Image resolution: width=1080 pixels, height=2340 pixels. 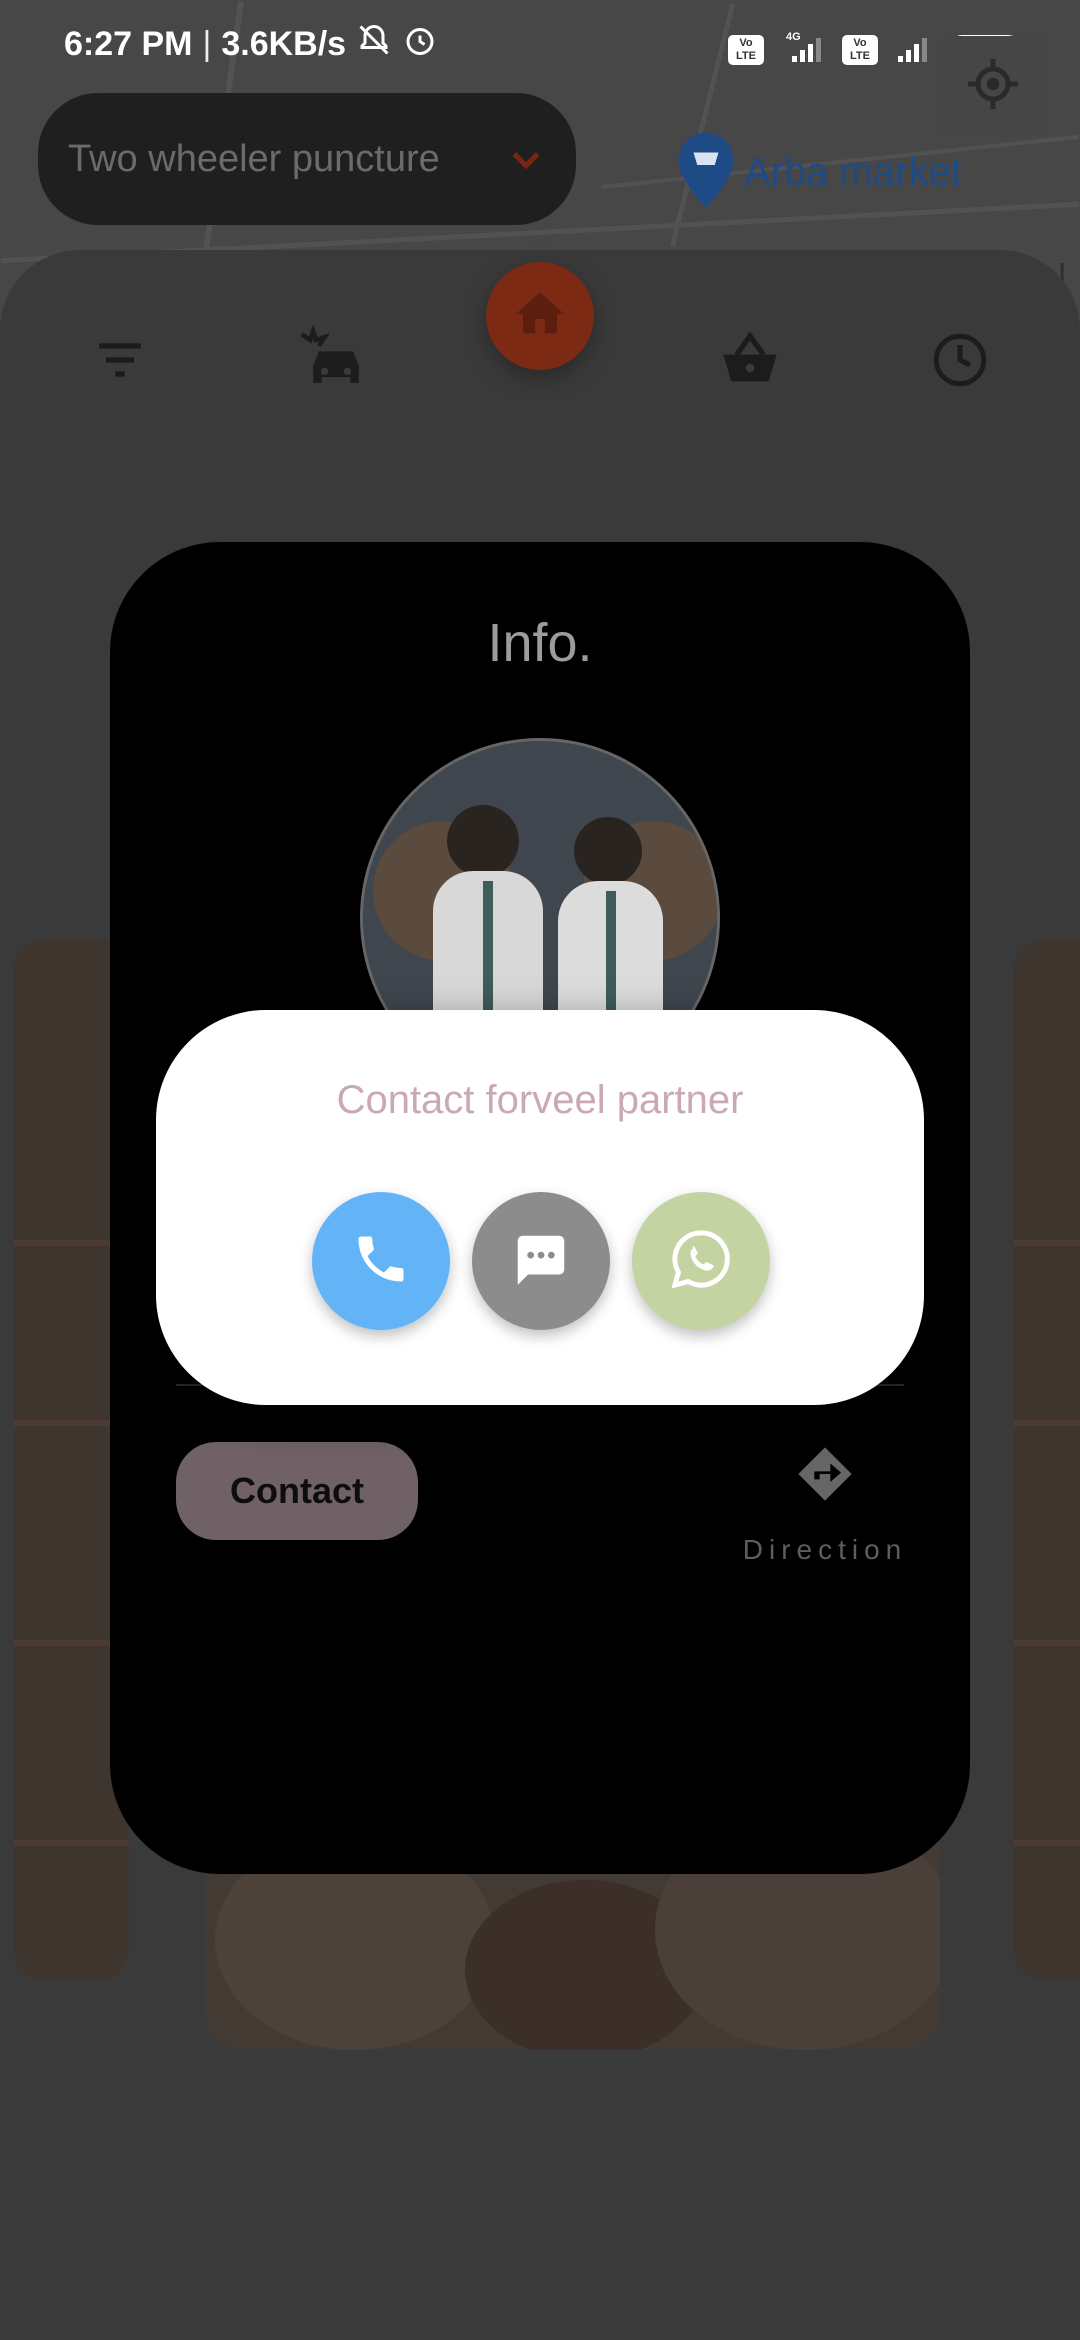 What do you see at coordinates (374, 44) in the screenshot?
I see `mute-icon` at bounding box center [374, 44].